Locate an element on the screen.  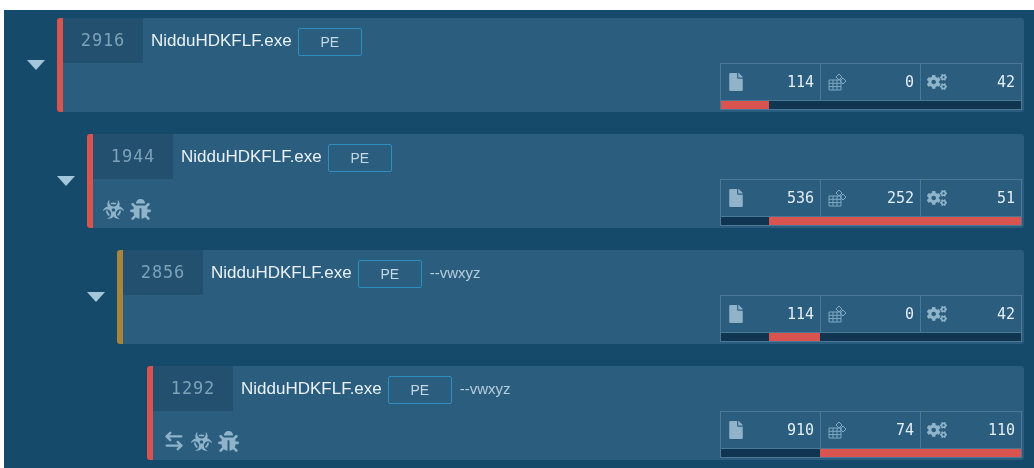
process-id: 1944 is located at coordinates (133, 156).